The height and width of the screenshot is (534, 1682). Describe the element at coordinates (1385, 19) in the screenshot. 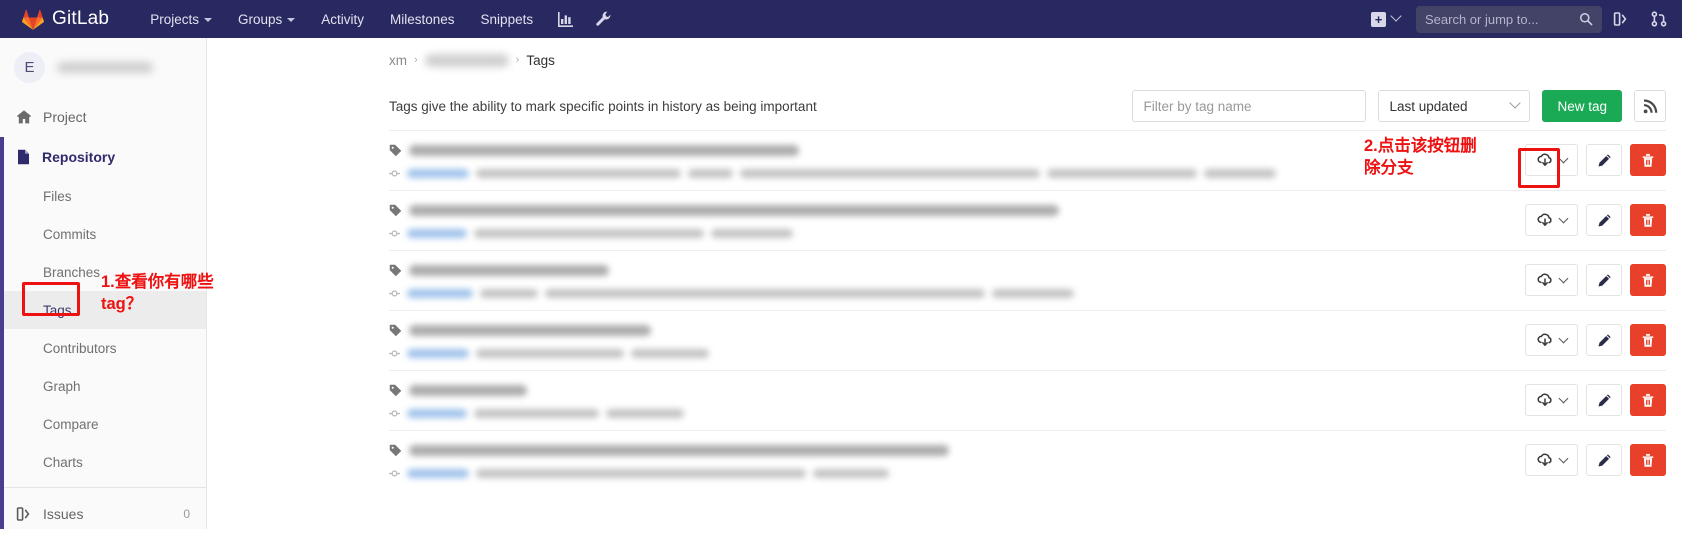

I see `new-item-button: +` at that location.